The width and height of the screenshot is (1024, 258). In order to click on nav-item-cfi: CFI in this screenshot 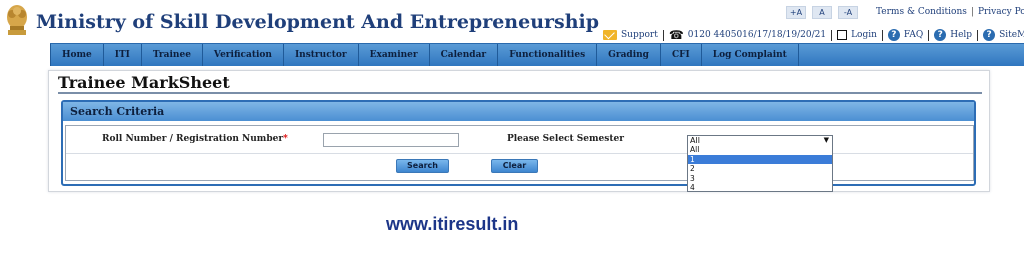, I will do `click(681, 55)`.